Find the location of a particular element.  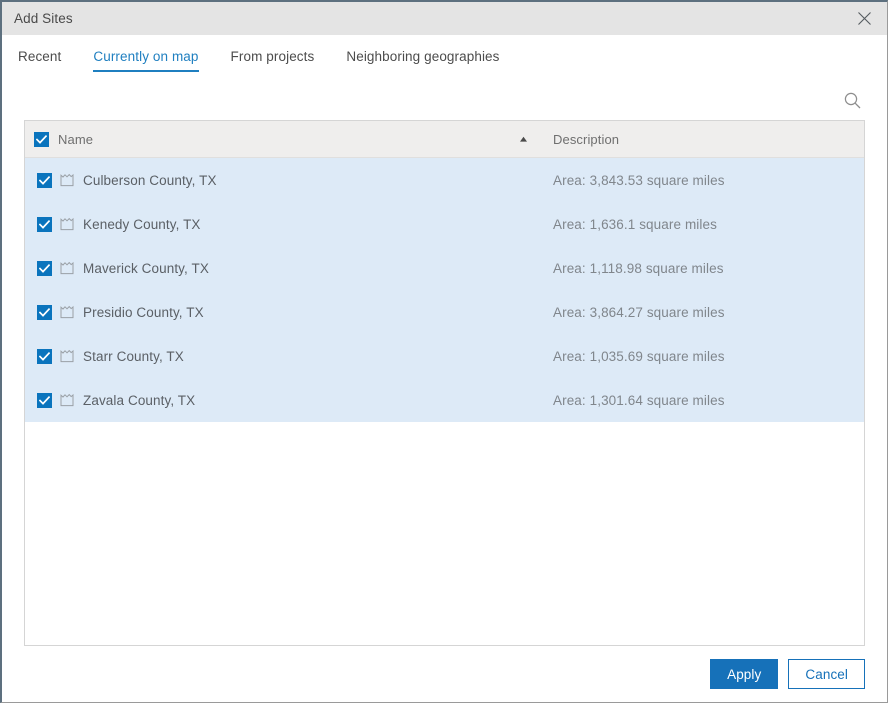

apply-button: Apply is located at coordinates (744, 674).